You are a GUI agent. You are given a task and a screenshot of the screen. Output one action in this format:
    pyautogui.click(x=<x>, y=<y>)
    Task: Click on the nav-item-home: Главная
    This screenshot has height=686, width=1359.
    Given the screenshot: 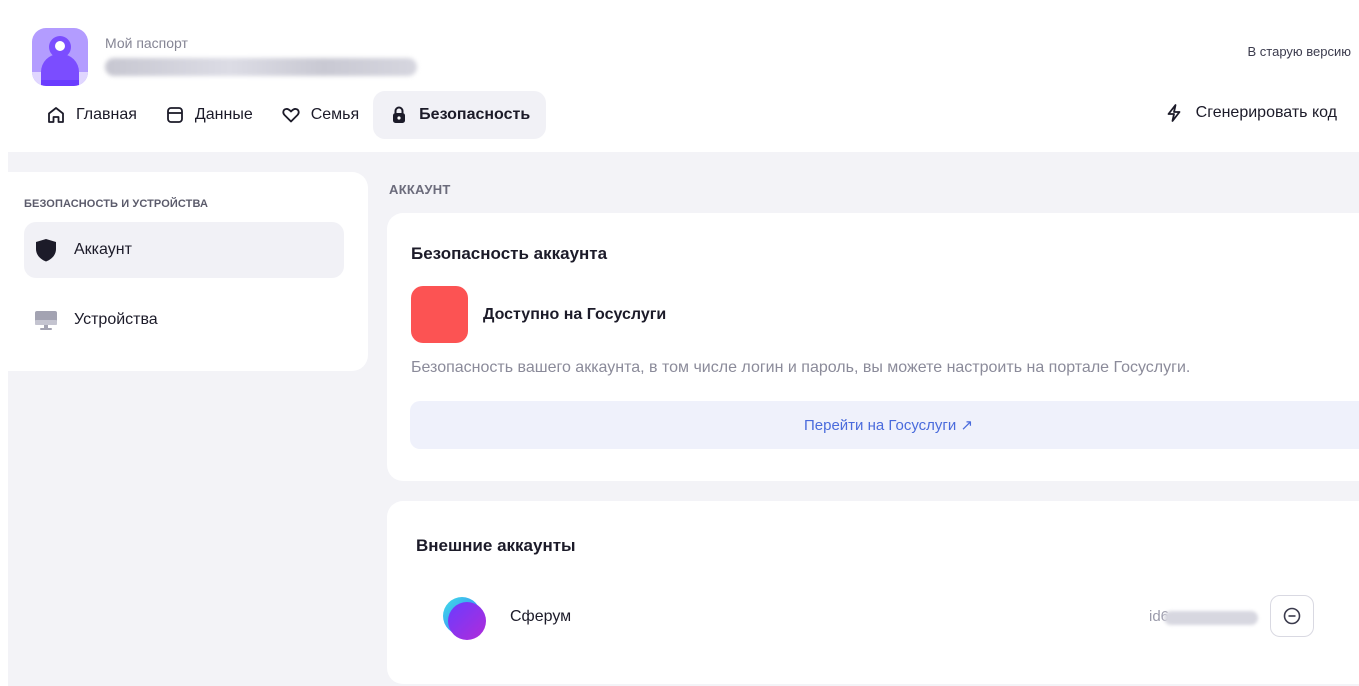 What is the action you would take?
    pyautogui.click(x=91, y=115)
    